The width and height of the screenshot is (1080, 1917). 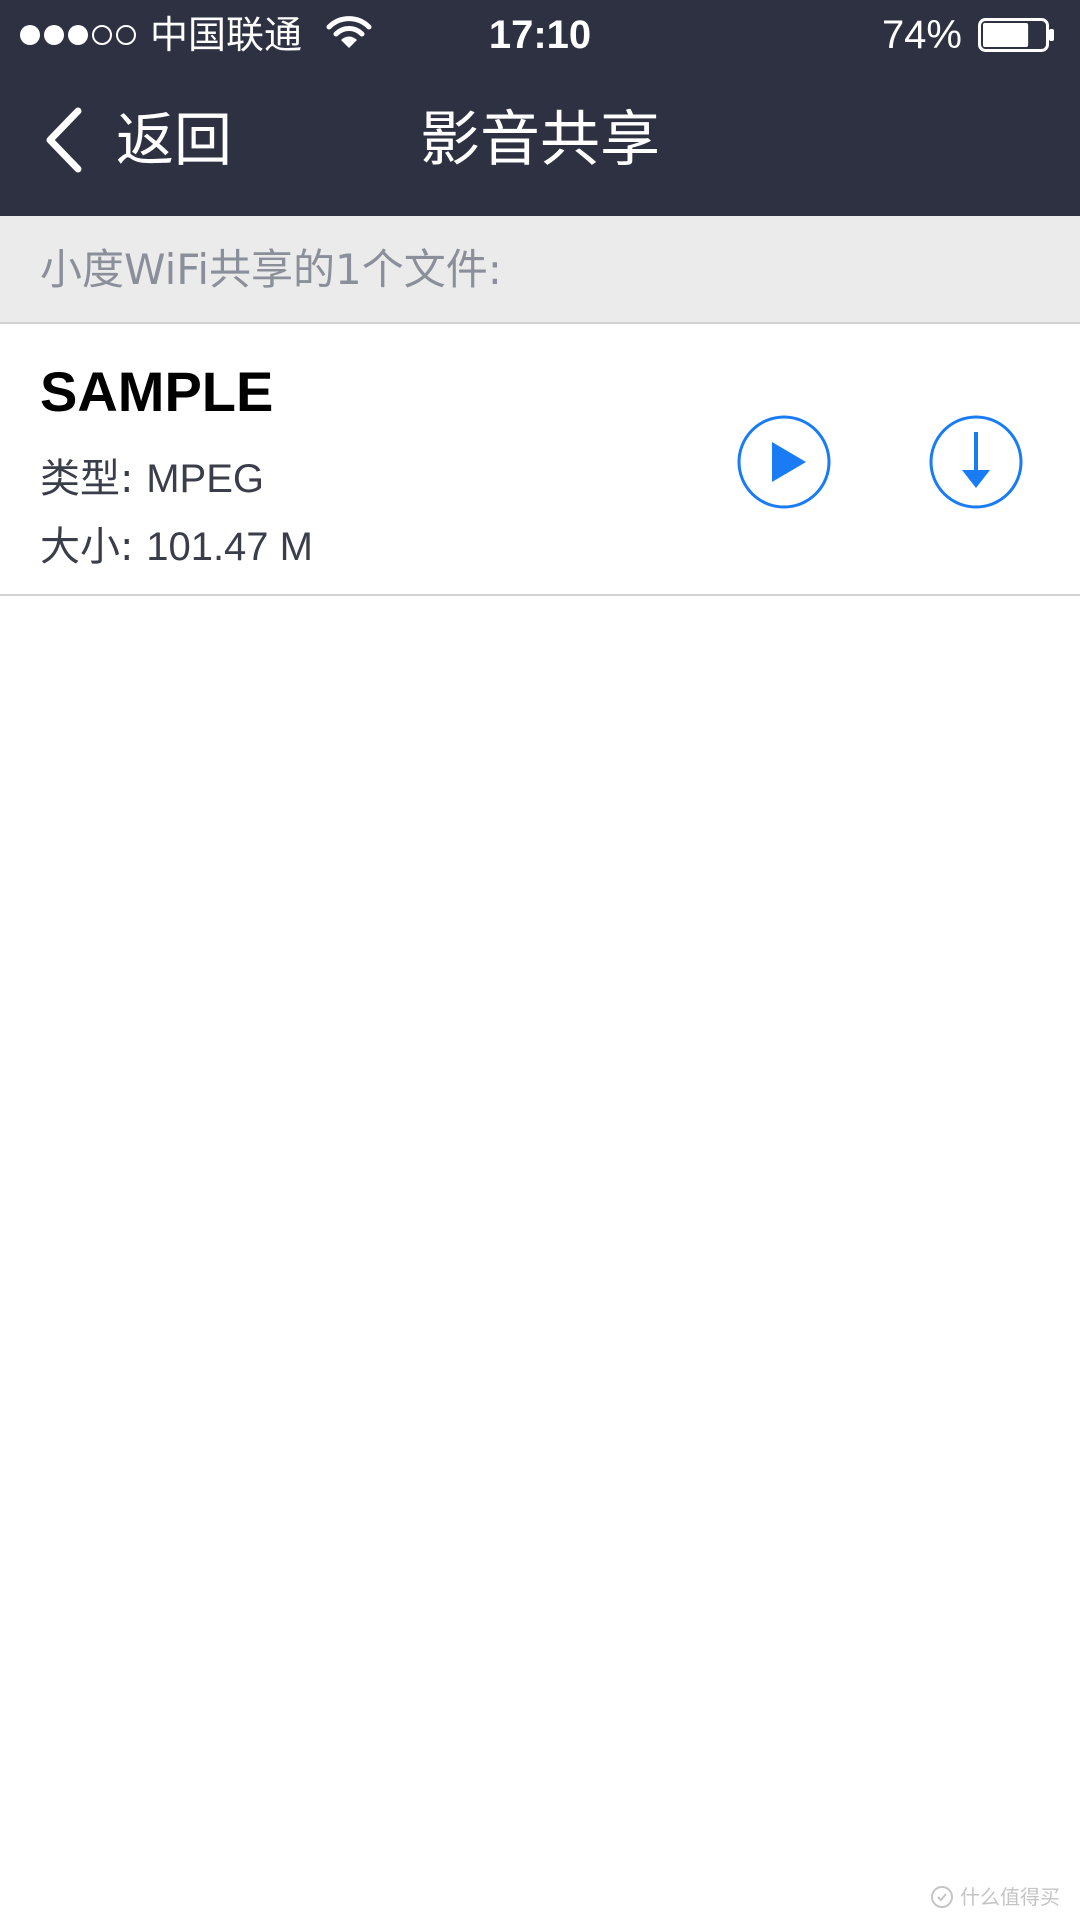 What do you see at coordinates (976, 462) in the screenshot?
I see `download-circle-icon` at bounding box center [976, 462].